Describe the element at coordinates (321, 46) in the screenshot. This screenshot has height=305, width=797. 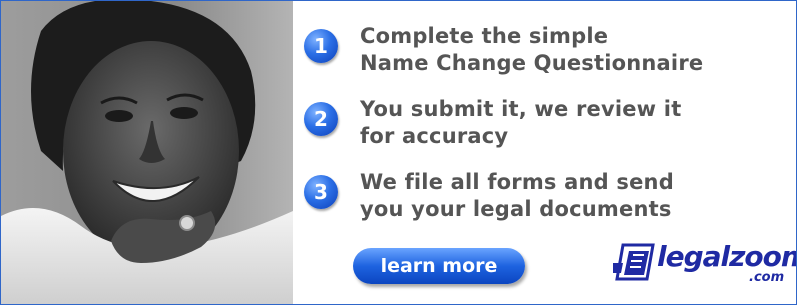
I see `step-number-badge: 1` at that location.